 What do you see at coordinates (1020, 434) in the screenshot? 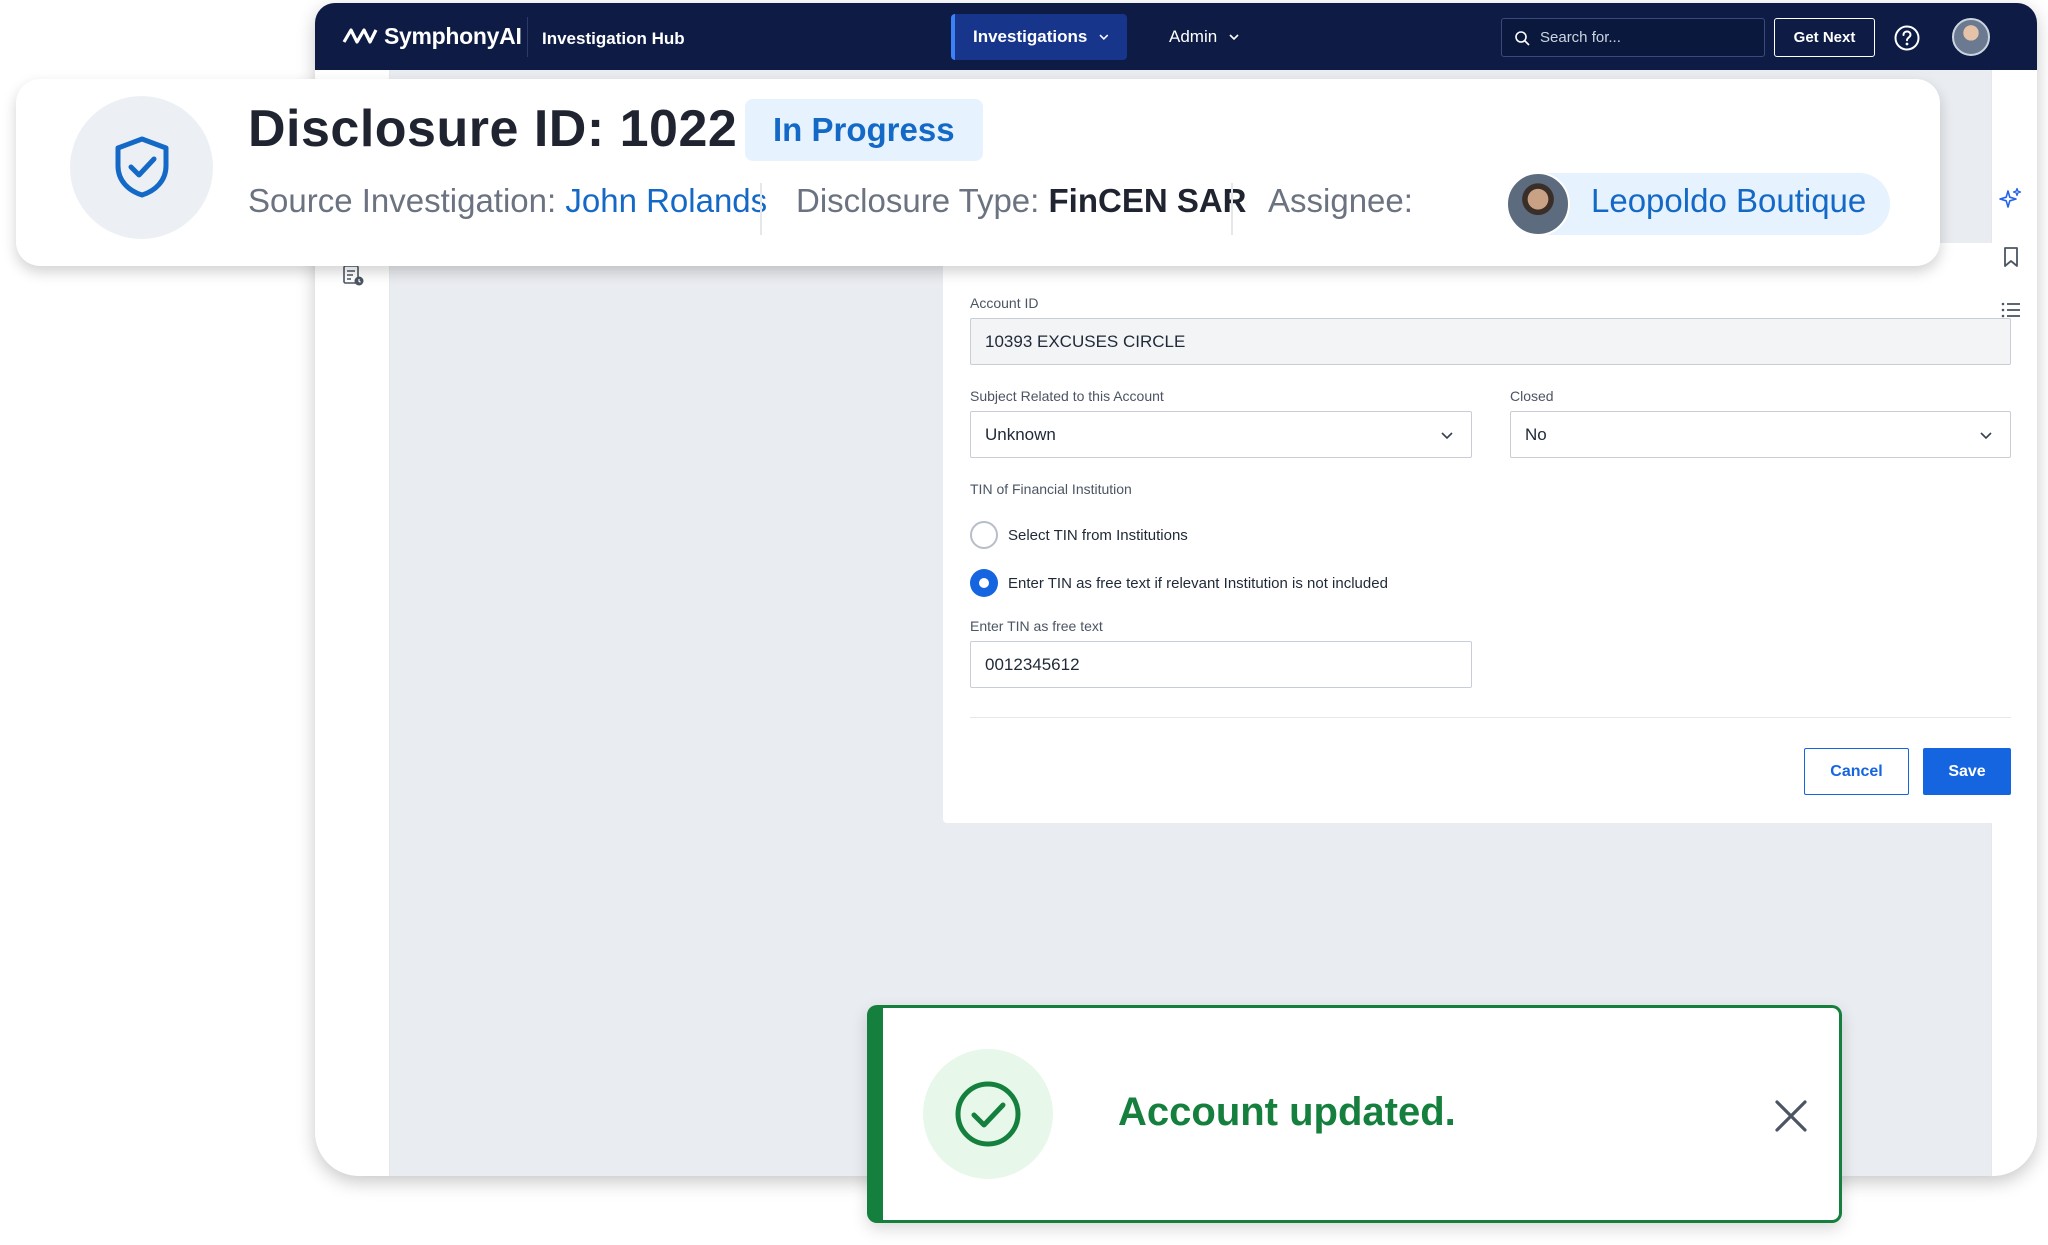
I see `subject-value: Unknown` at bounding box center [1020, 434].